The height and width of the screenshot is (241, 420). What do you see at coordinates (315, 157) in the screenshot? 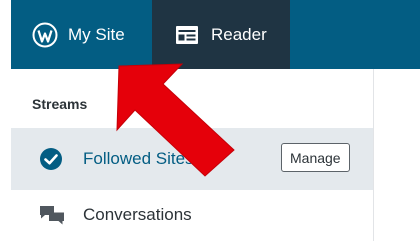
I see `manage-button: Manage` at bounding box center [315, 157].